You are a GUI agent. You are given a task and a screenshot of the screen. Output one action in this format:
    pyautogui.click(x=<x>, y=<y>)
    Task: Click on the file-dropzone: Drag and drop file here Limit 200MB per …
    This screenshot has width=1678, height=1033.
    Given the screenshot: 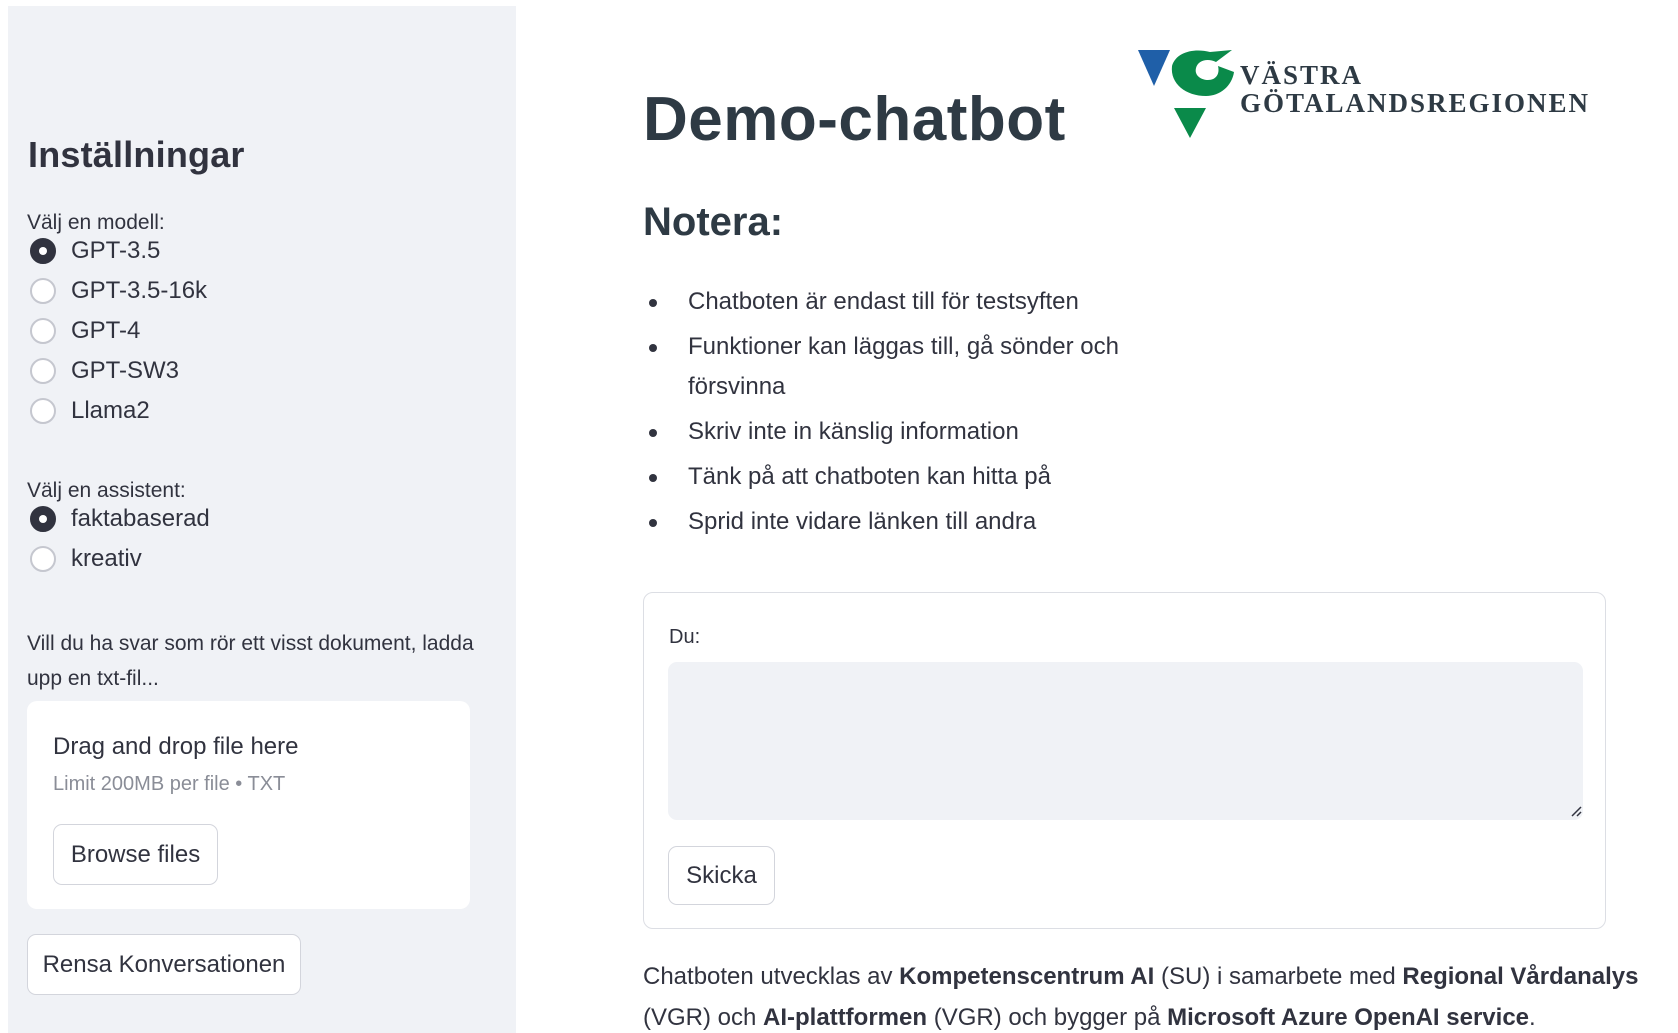 What is the action you would take?
    pyautogui.click(x=248, y=805)
    